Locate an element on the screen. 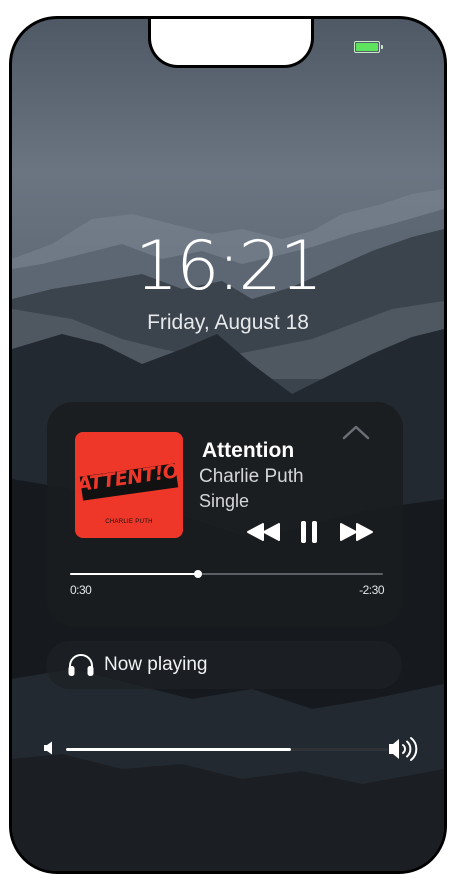  progress-scrubber is located at coordinates (226, 574).